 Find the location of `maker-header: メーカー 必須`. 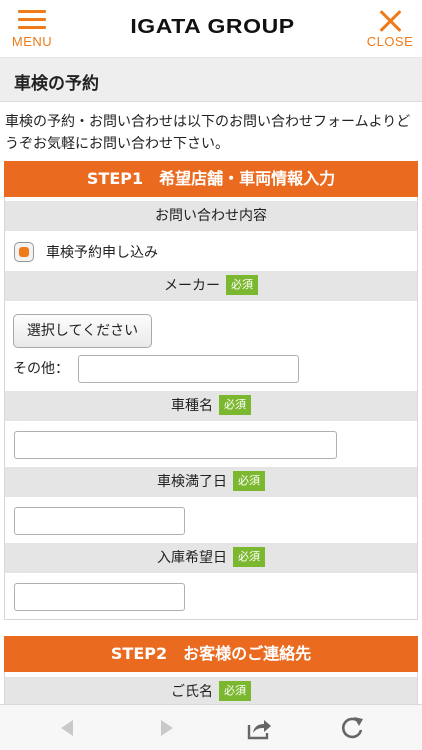

maker-header: メーカー 必須 is located at coordinates (211, 286).